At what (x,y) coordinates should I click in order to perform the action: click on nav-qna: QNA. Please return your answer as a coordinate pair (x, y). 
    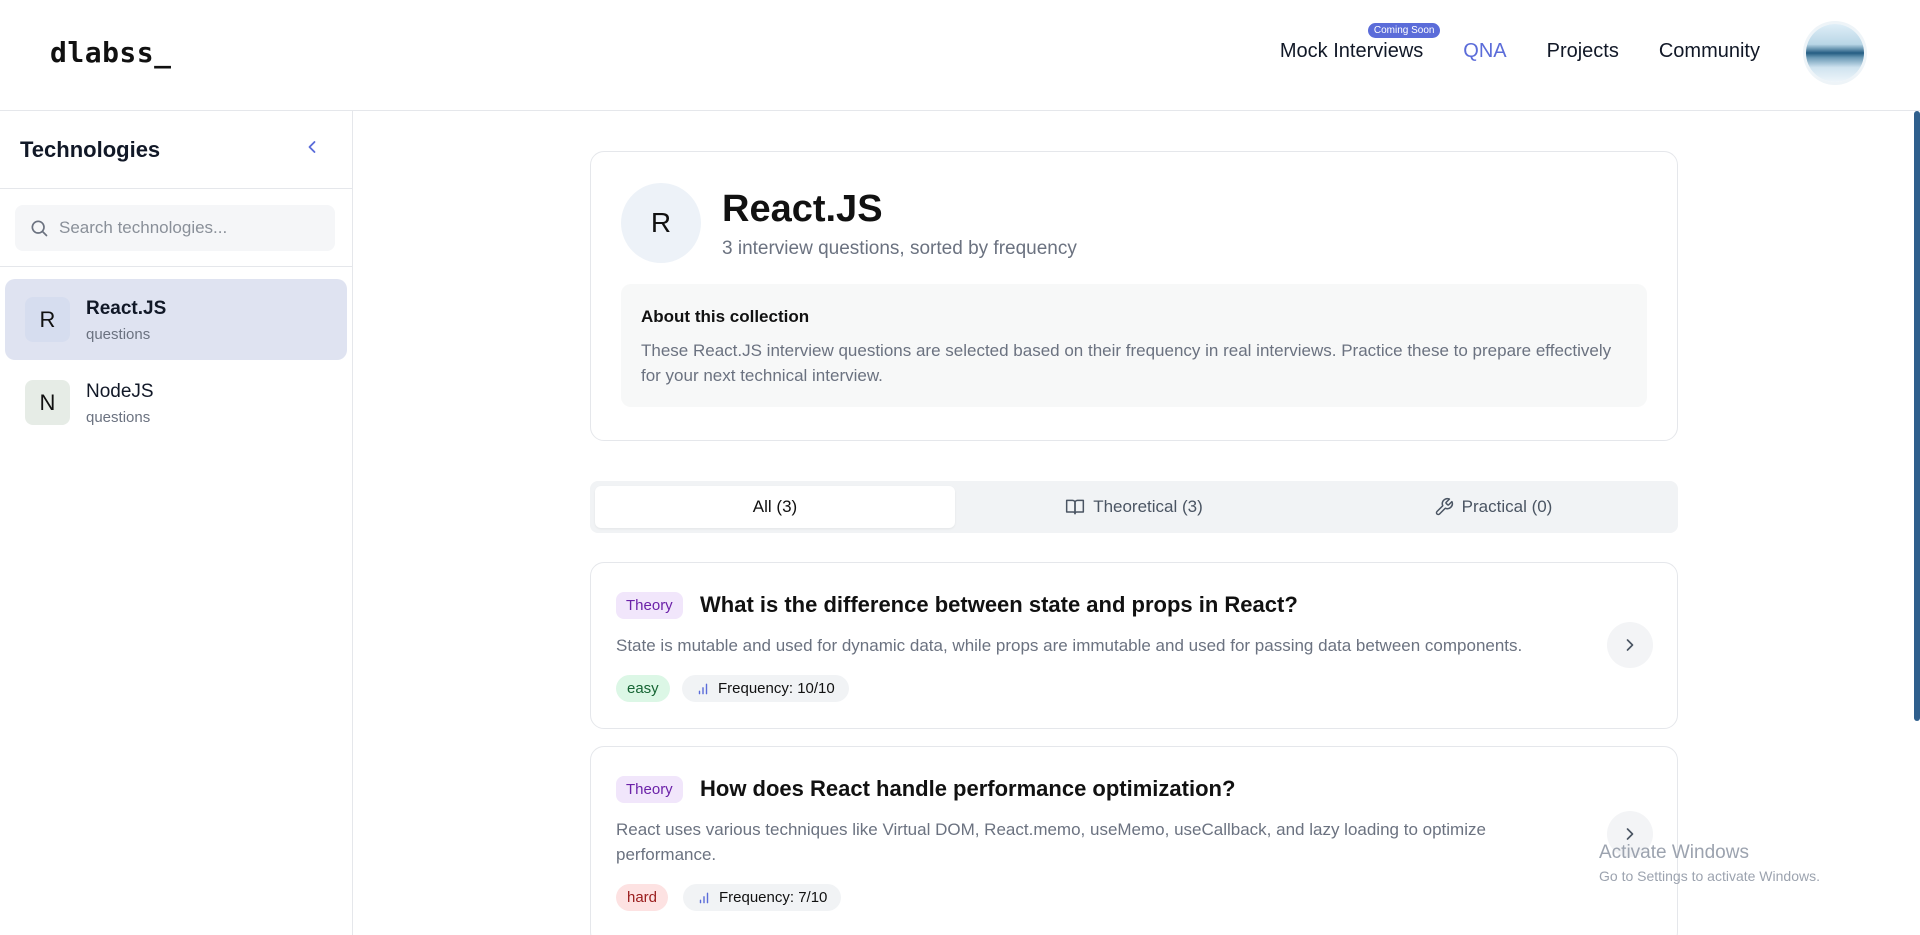
    Looking at the image, I should click on (1484, 51).